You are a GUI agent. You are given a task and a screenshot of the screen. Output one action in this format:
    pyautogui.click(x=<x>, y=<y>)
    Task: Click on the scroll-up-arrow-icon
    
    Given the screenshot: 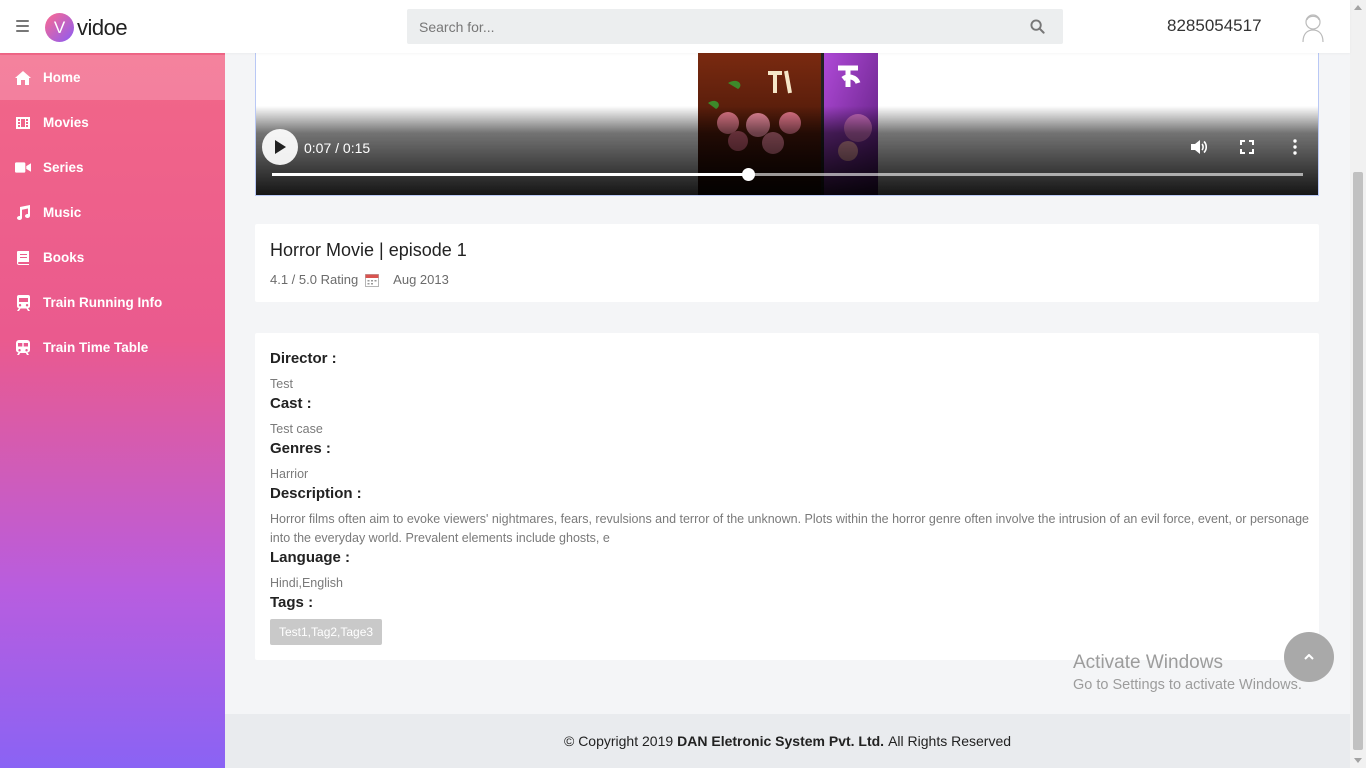 What is the action you would take?
    pyautogui.click(x=1358, y=7)
    